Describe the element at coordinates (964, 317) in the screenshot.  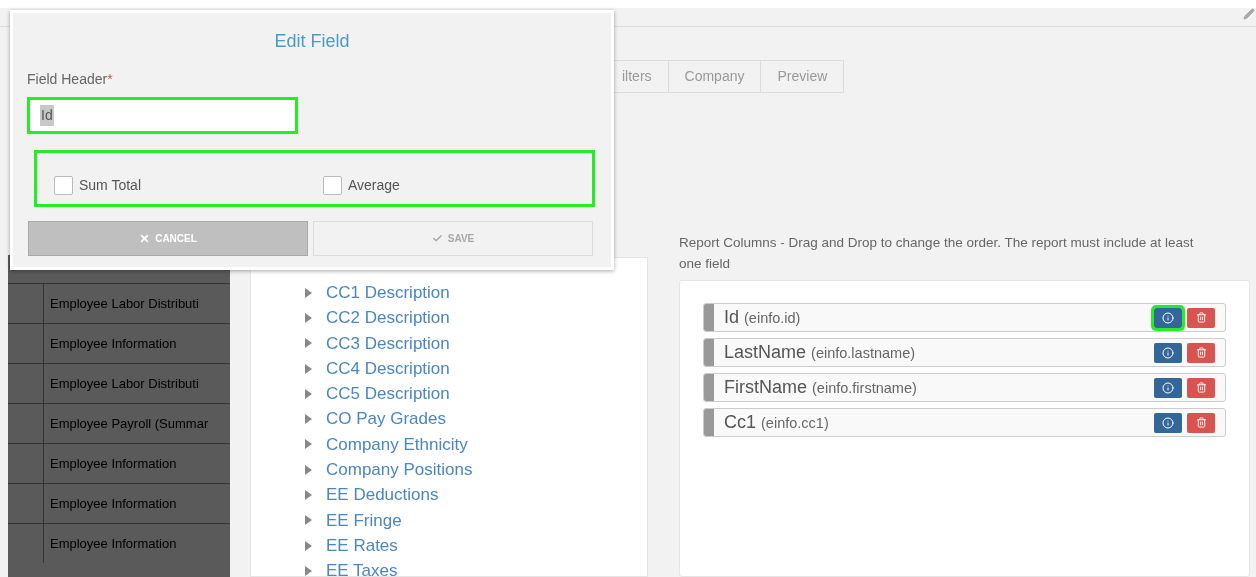
I see `column-item: Id (einfo.id)` at that location.